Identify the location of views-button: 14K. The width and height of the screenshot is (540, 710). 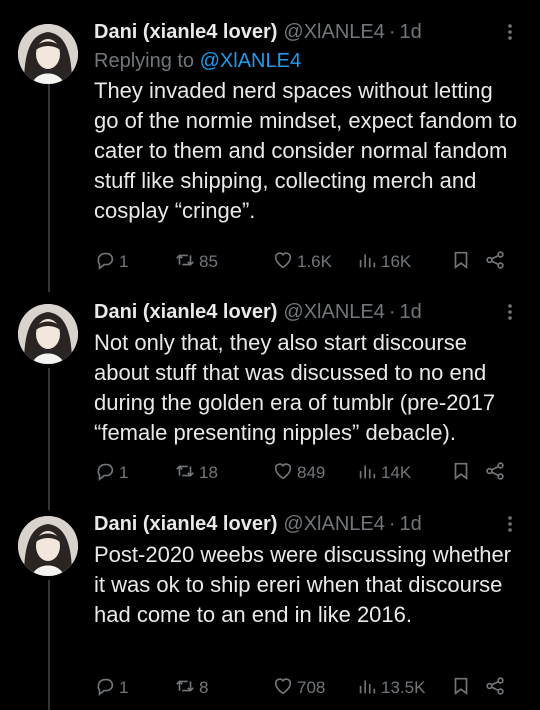
(403, 473).